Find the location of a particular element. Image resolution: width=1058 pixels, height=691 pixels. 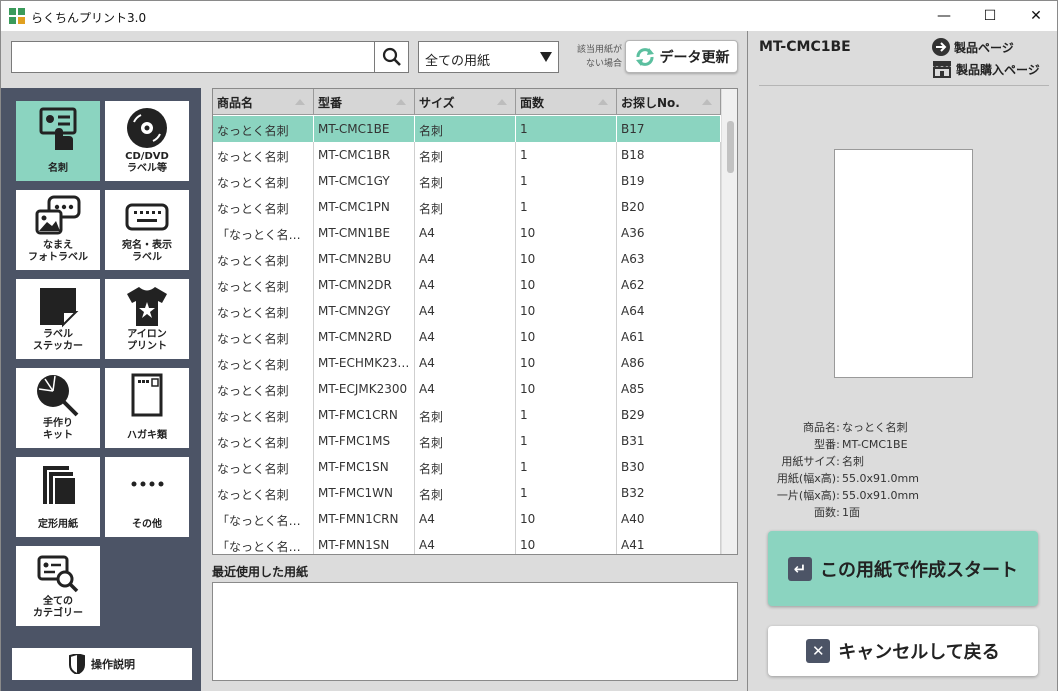

cell-search-no: B18 is located at coordinates (669, 155).